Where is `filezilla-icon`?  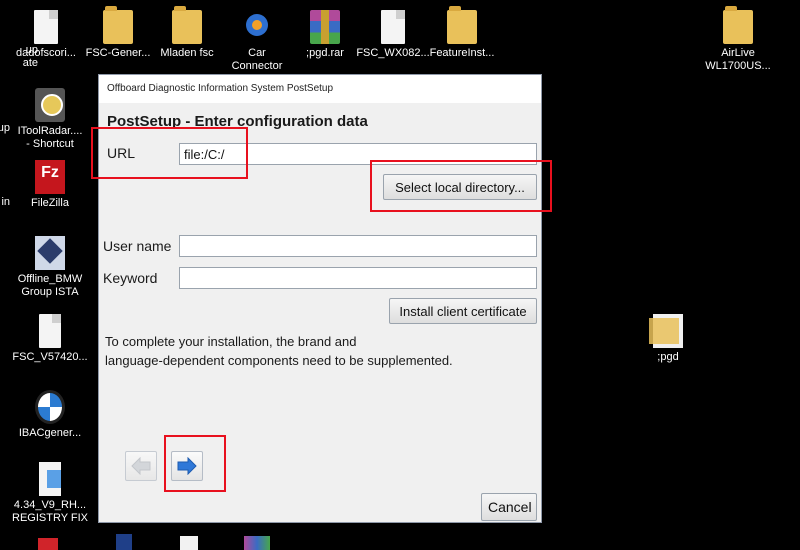 filezilla-icon is located at coordinates (50, 177).